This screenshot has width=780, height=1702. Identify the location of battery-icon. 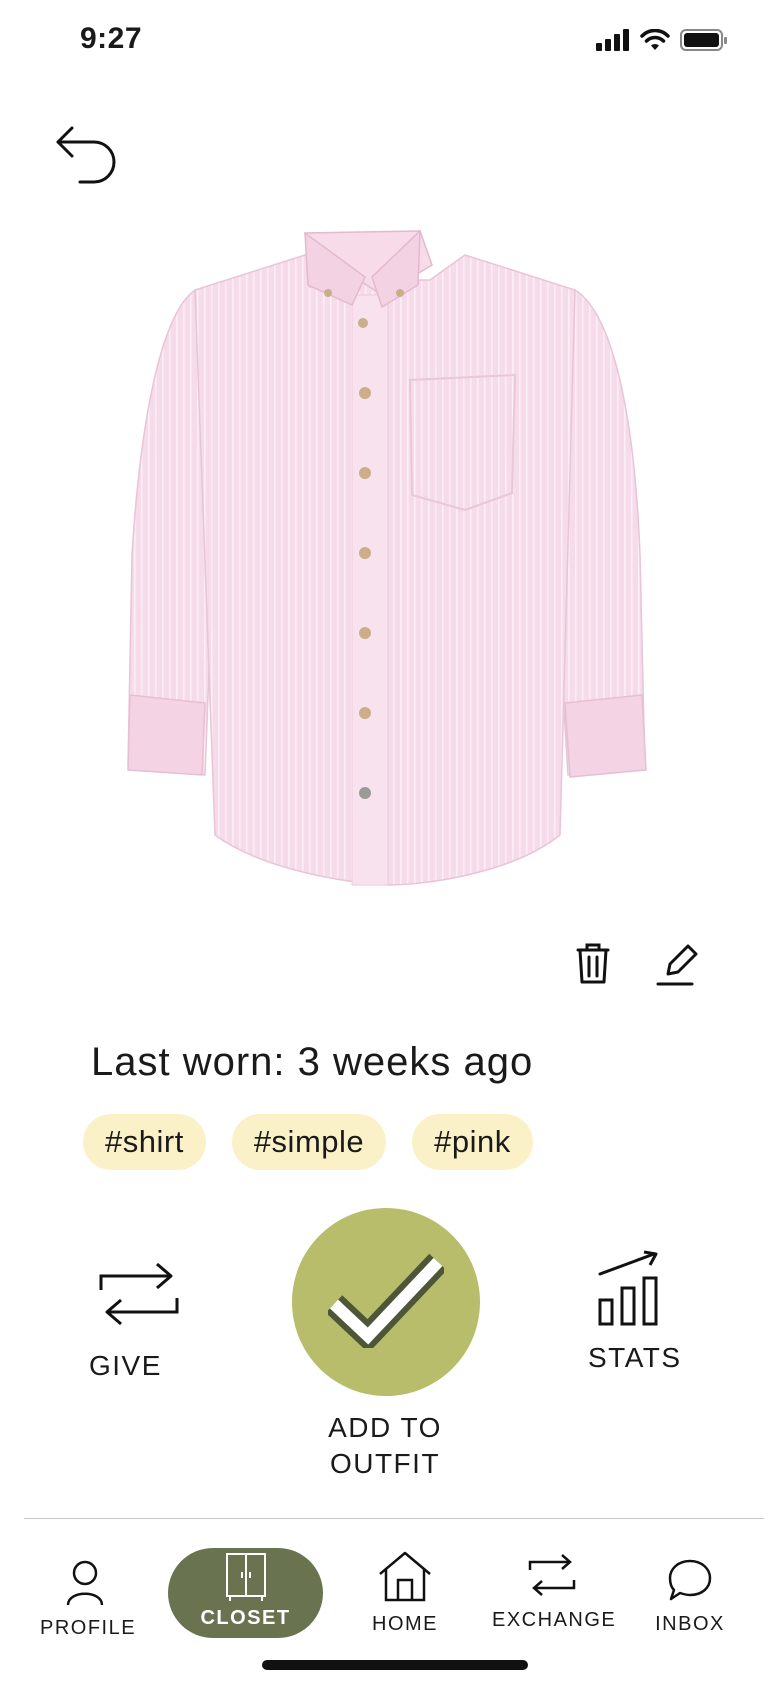
(703, 40).